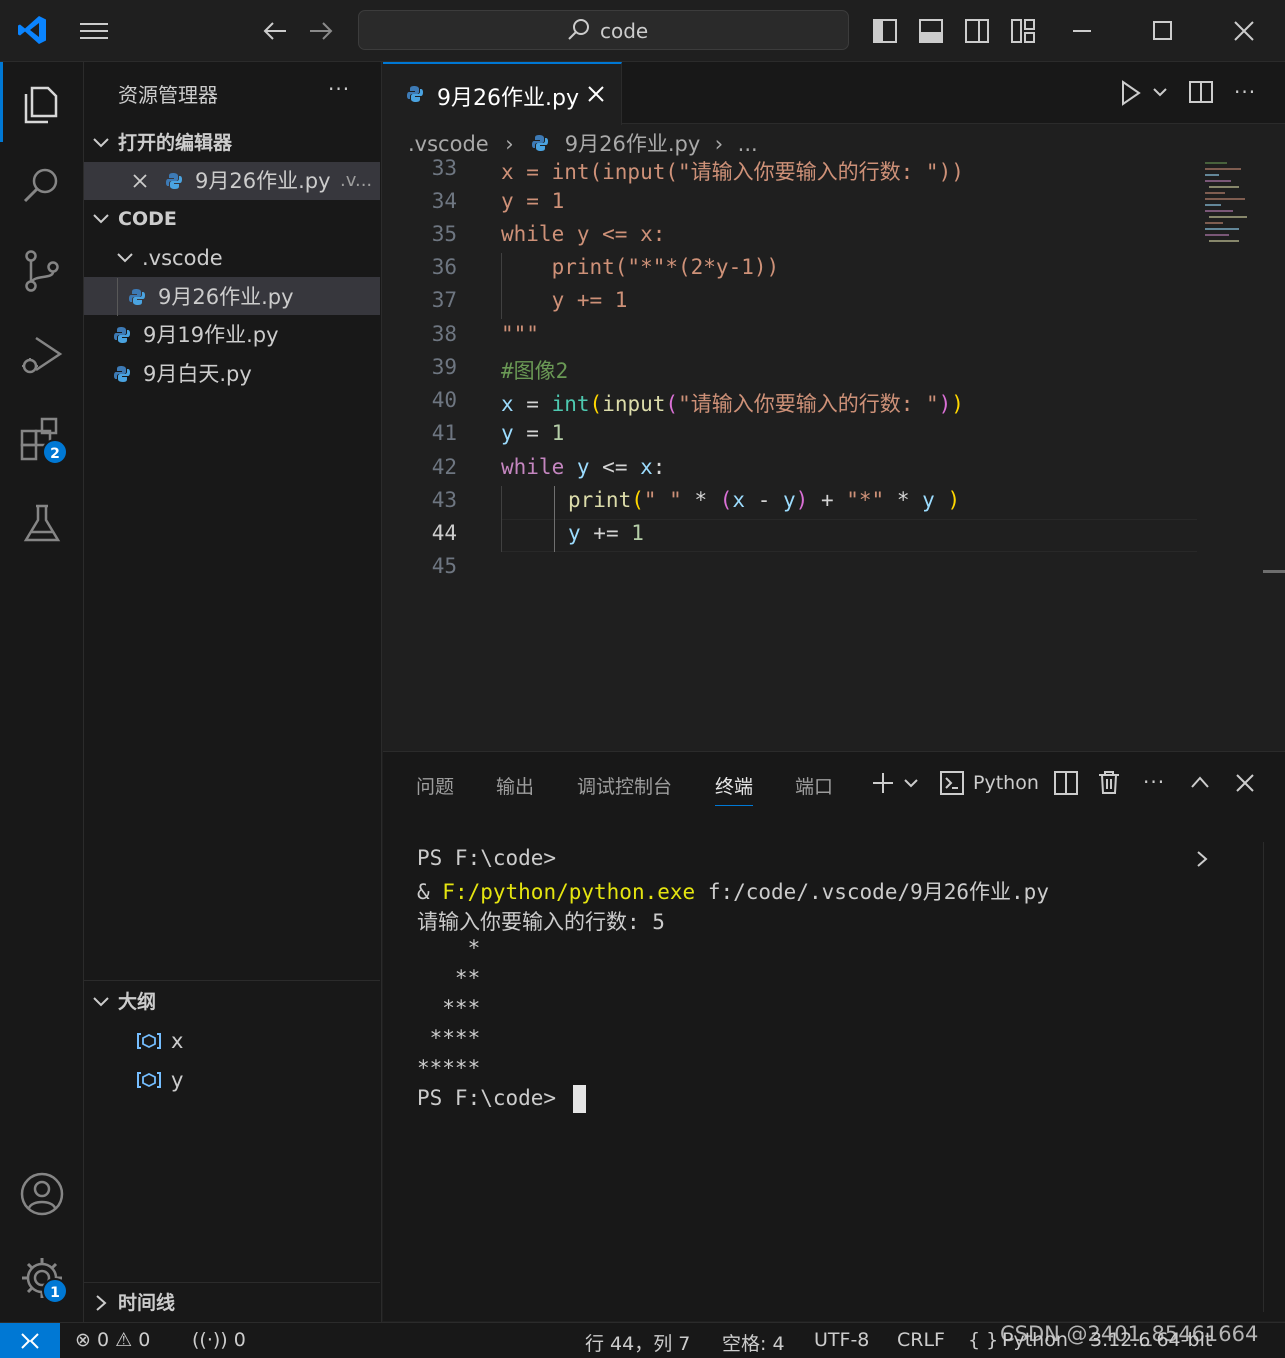 The width and height of the screenshot is (1285, 1358). I want to click on source-control-icon, so click(42, 271).